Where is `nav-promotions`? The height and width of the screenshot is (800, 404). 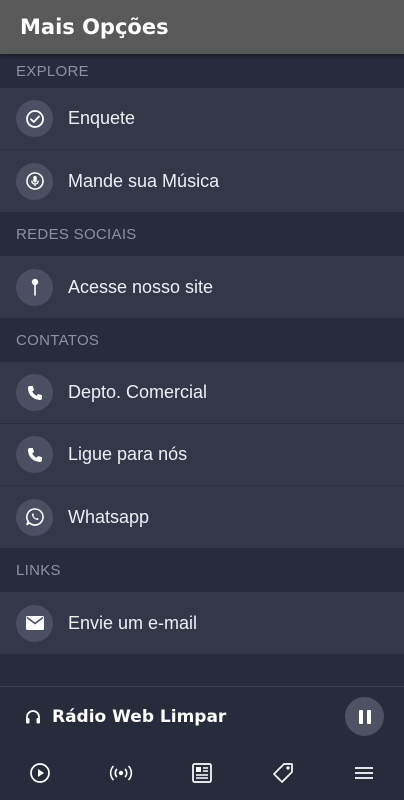
nav-promotions is located at coordinates (283, 773).